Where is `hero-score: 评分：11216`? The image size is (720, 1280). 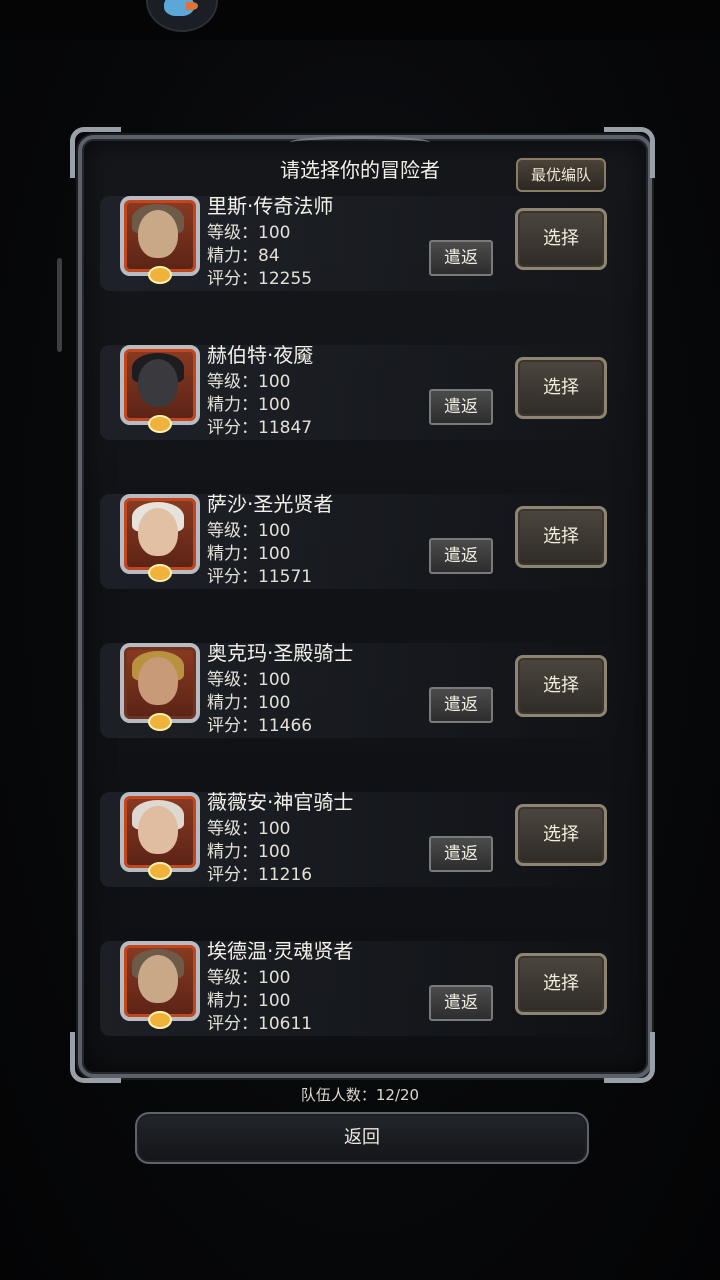
hero-score: 评分：11216 is located at coordinates (260, 875).